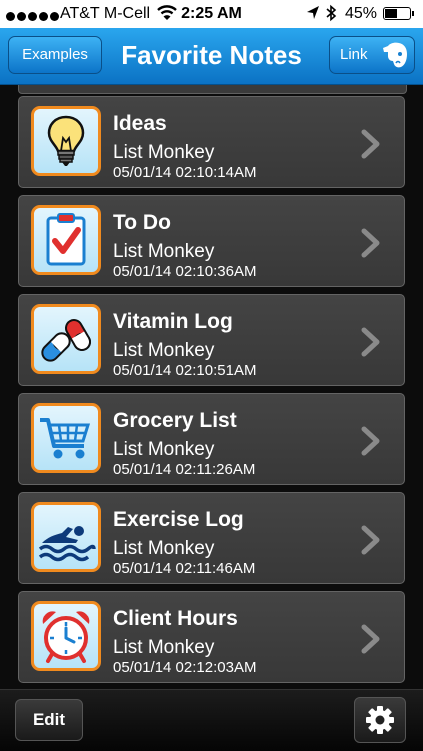  I want to click on list-item-ideas: Ideas List Monkey 05/01/14 02:10:14AM, so click(211, 142).